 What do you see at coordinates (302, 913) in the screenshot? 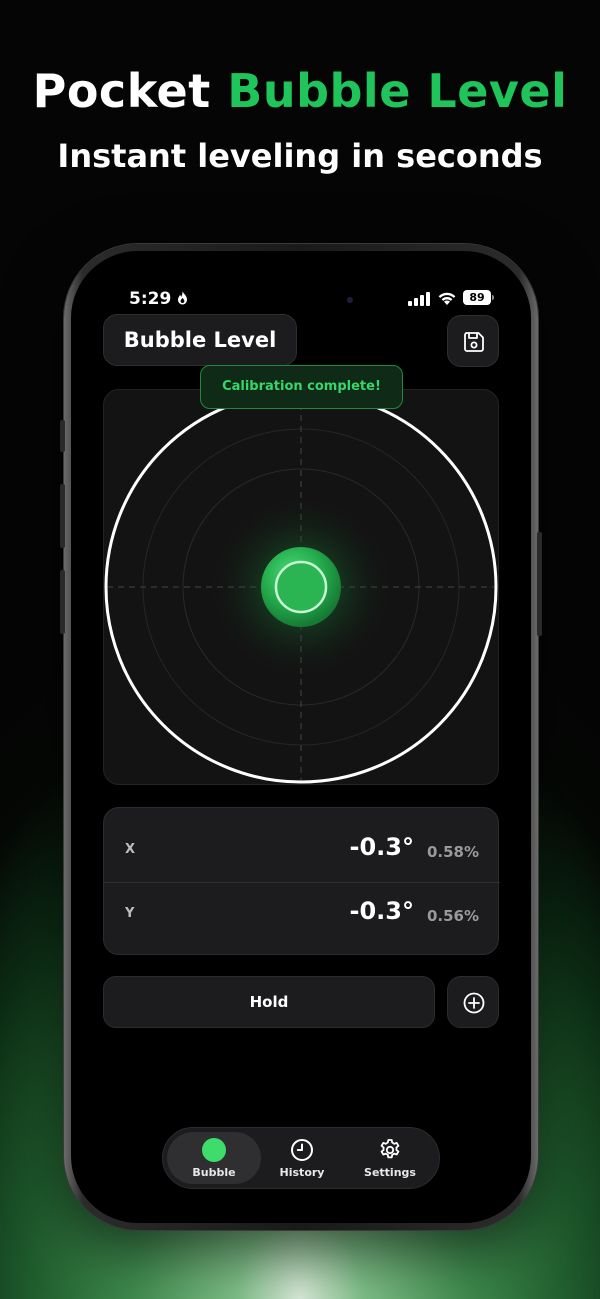
I see `reading-row-y: Y -0.3° 0.56%` at bounding box center [302, 913].